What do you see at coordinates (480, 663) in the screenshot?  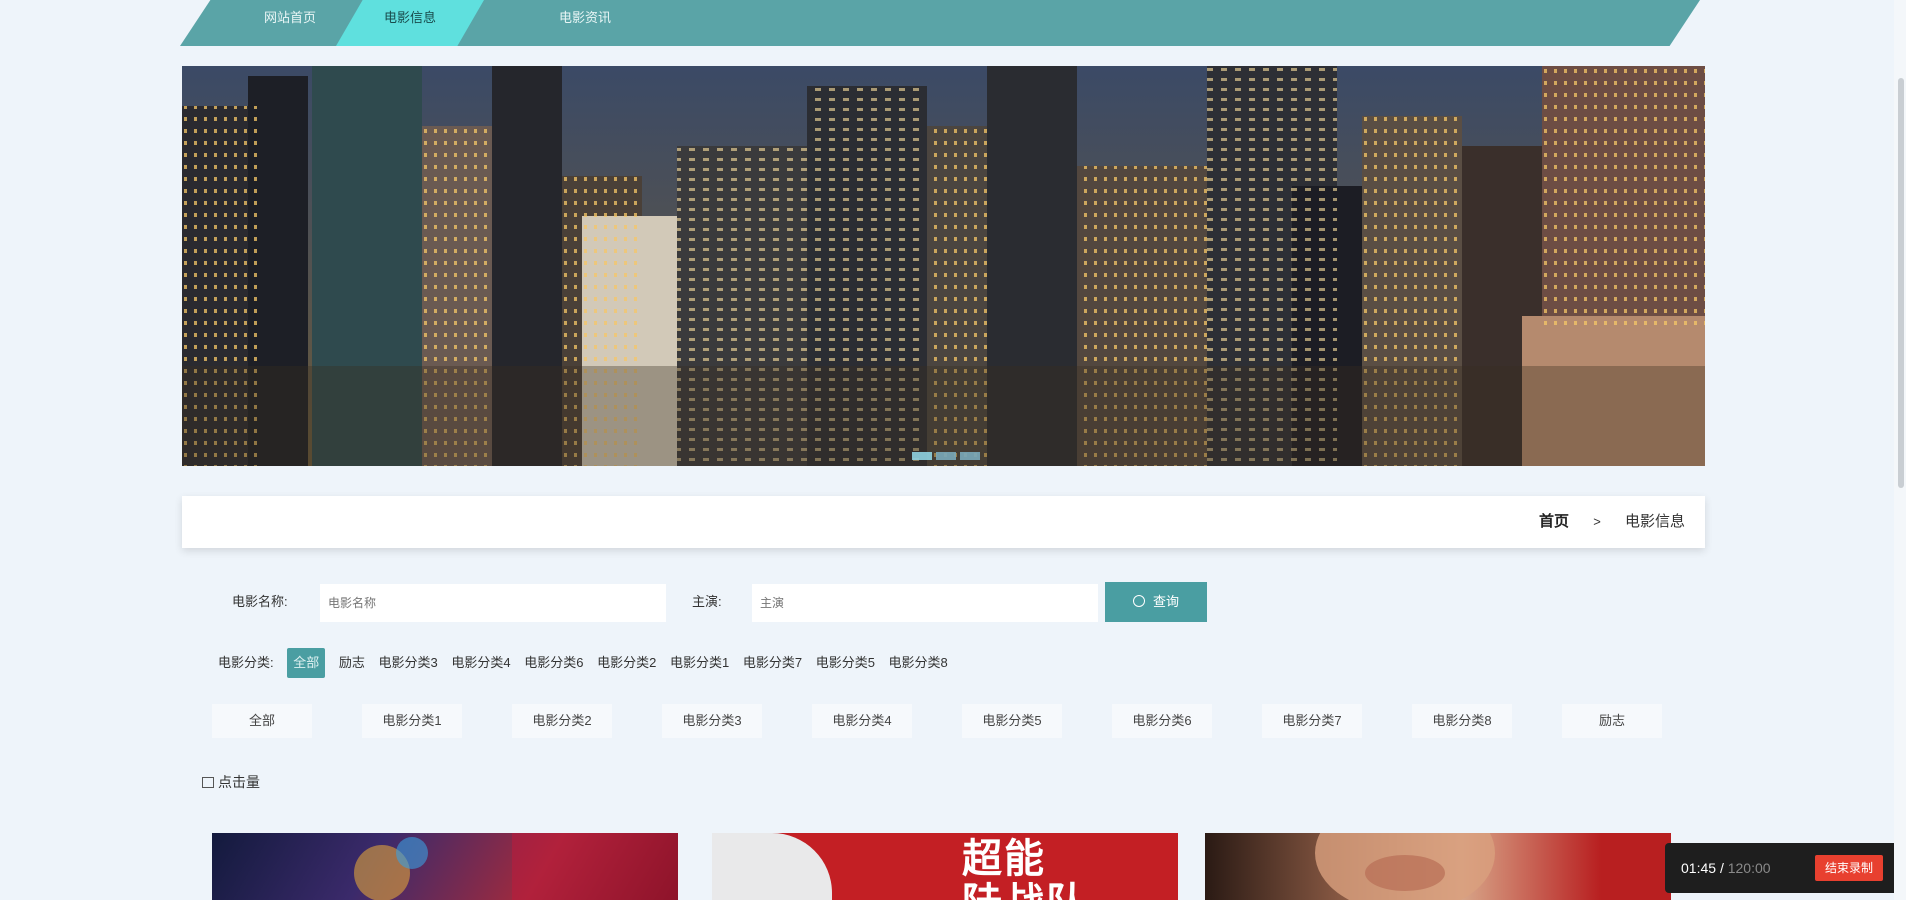 I see `category-chip: 电影分类4` at bounding box center [480, 663].